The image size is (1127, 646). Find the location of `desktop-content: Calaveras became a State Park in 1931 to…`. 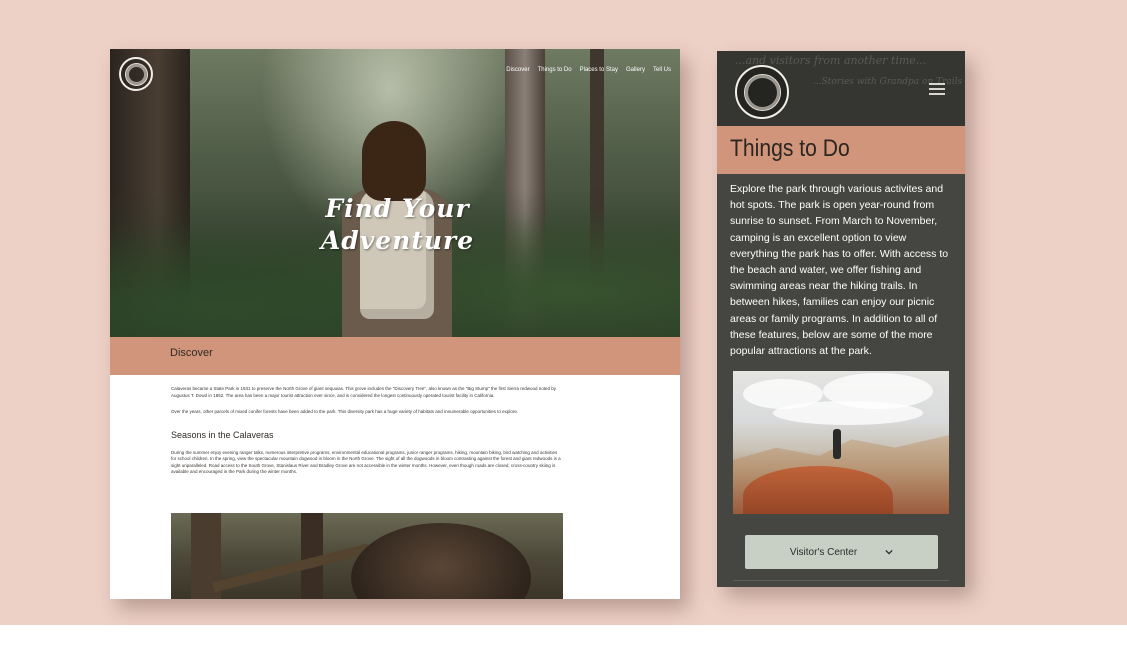

desktop-content: Calaveras became a State Park in 1931 to… is located at coordinates (367, 436).